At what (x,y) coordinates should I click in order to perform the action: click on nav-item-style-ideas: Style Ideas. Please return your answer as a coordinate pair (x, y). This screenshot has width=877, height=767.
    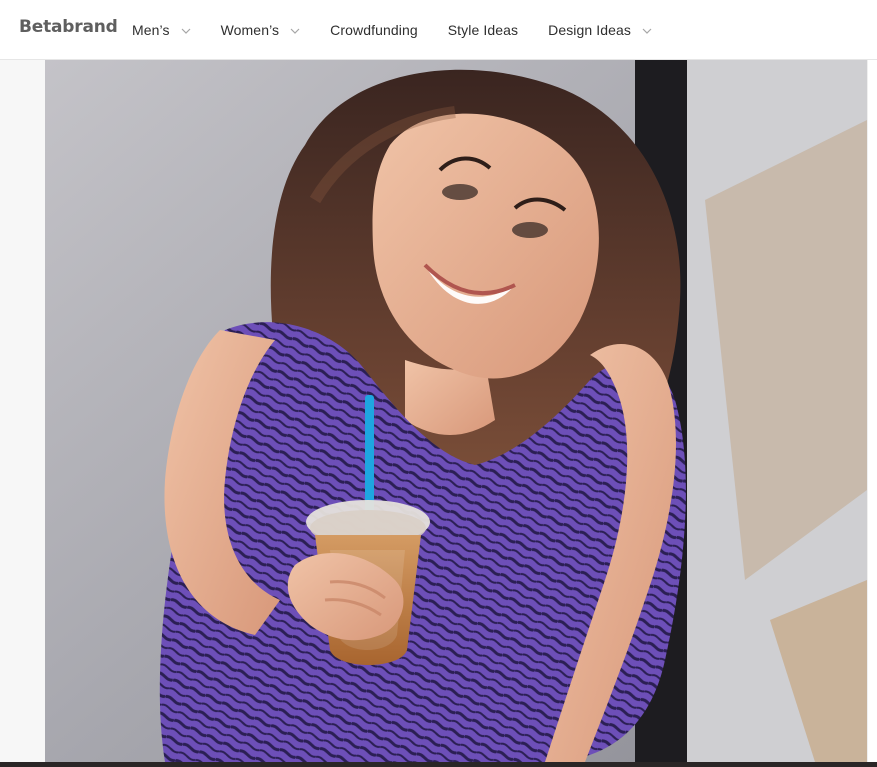
    Looking at the image, I should click on (483, 30).